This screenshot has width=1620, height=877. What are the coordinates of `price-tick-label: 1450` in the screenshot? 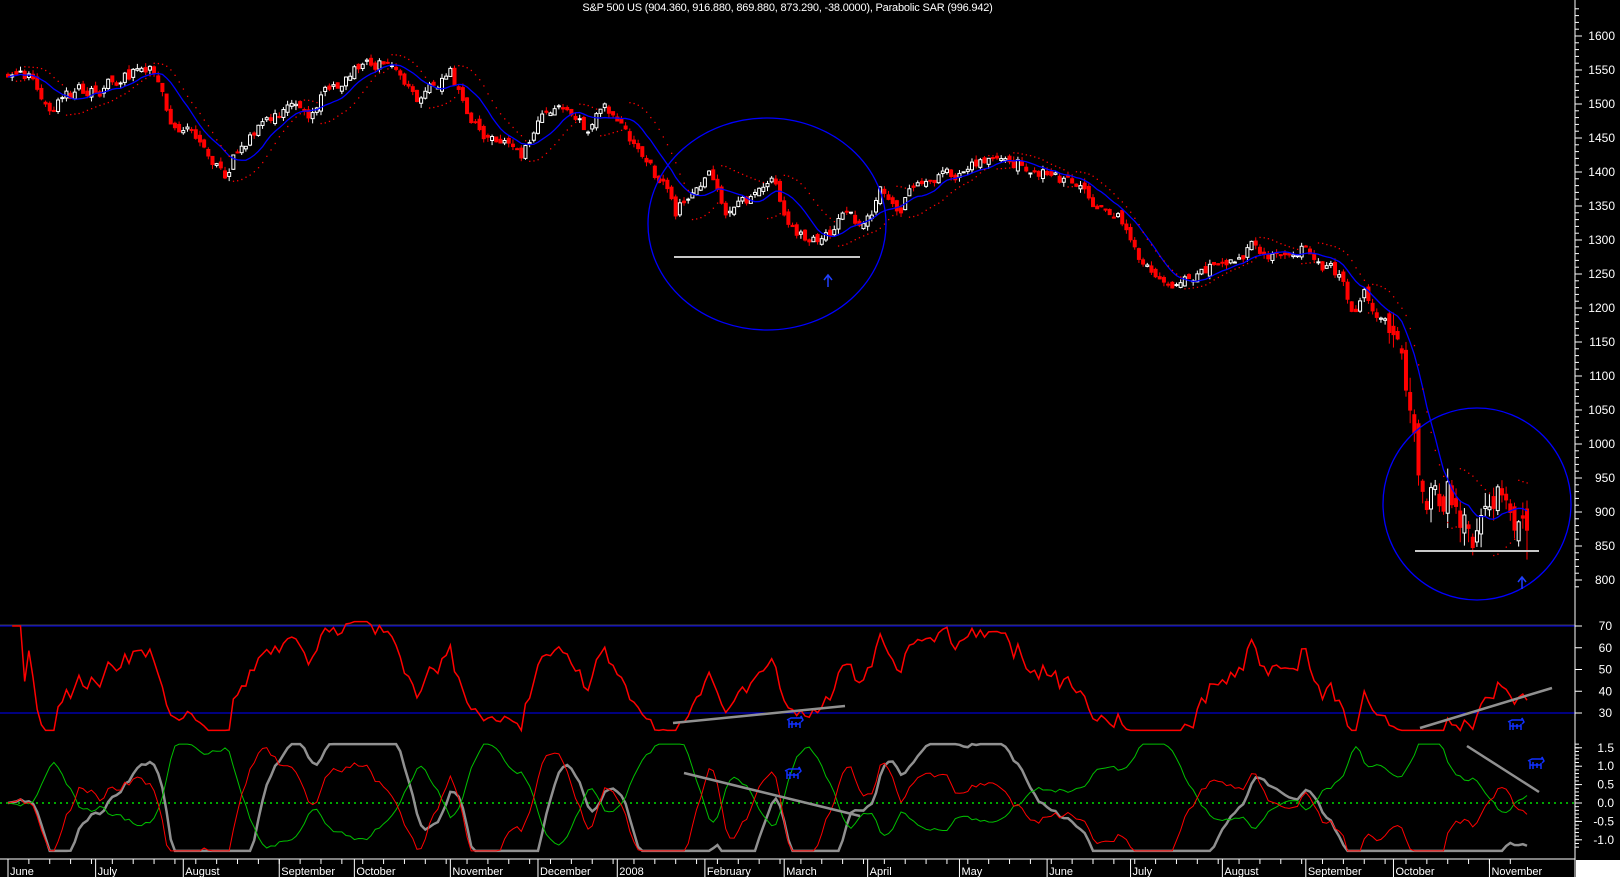 It's located at (1601, 138).